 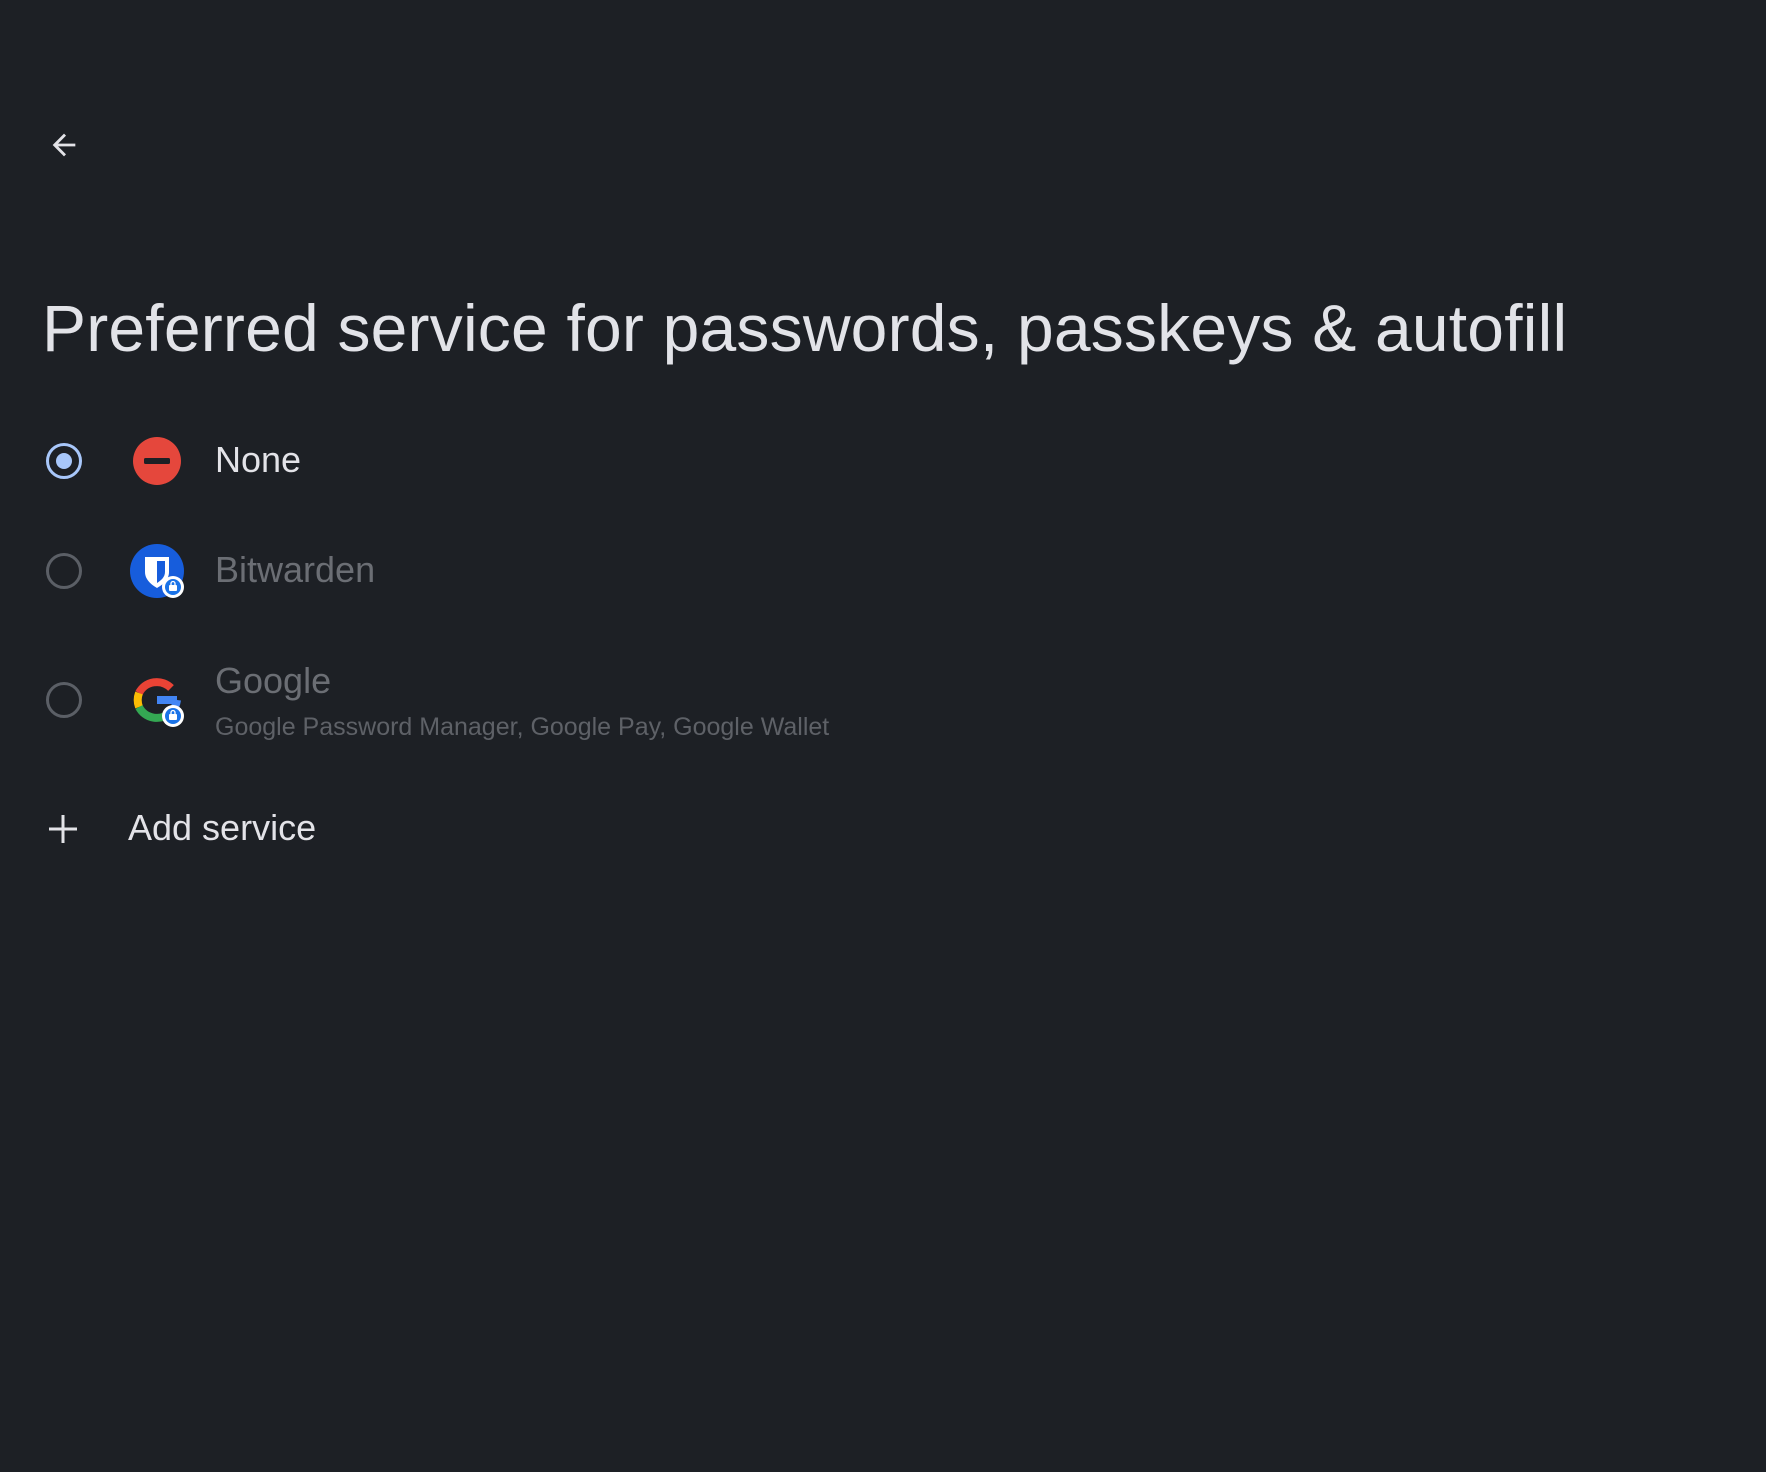 I want to click on arrow-back-icon, so click(x=64, y=145).